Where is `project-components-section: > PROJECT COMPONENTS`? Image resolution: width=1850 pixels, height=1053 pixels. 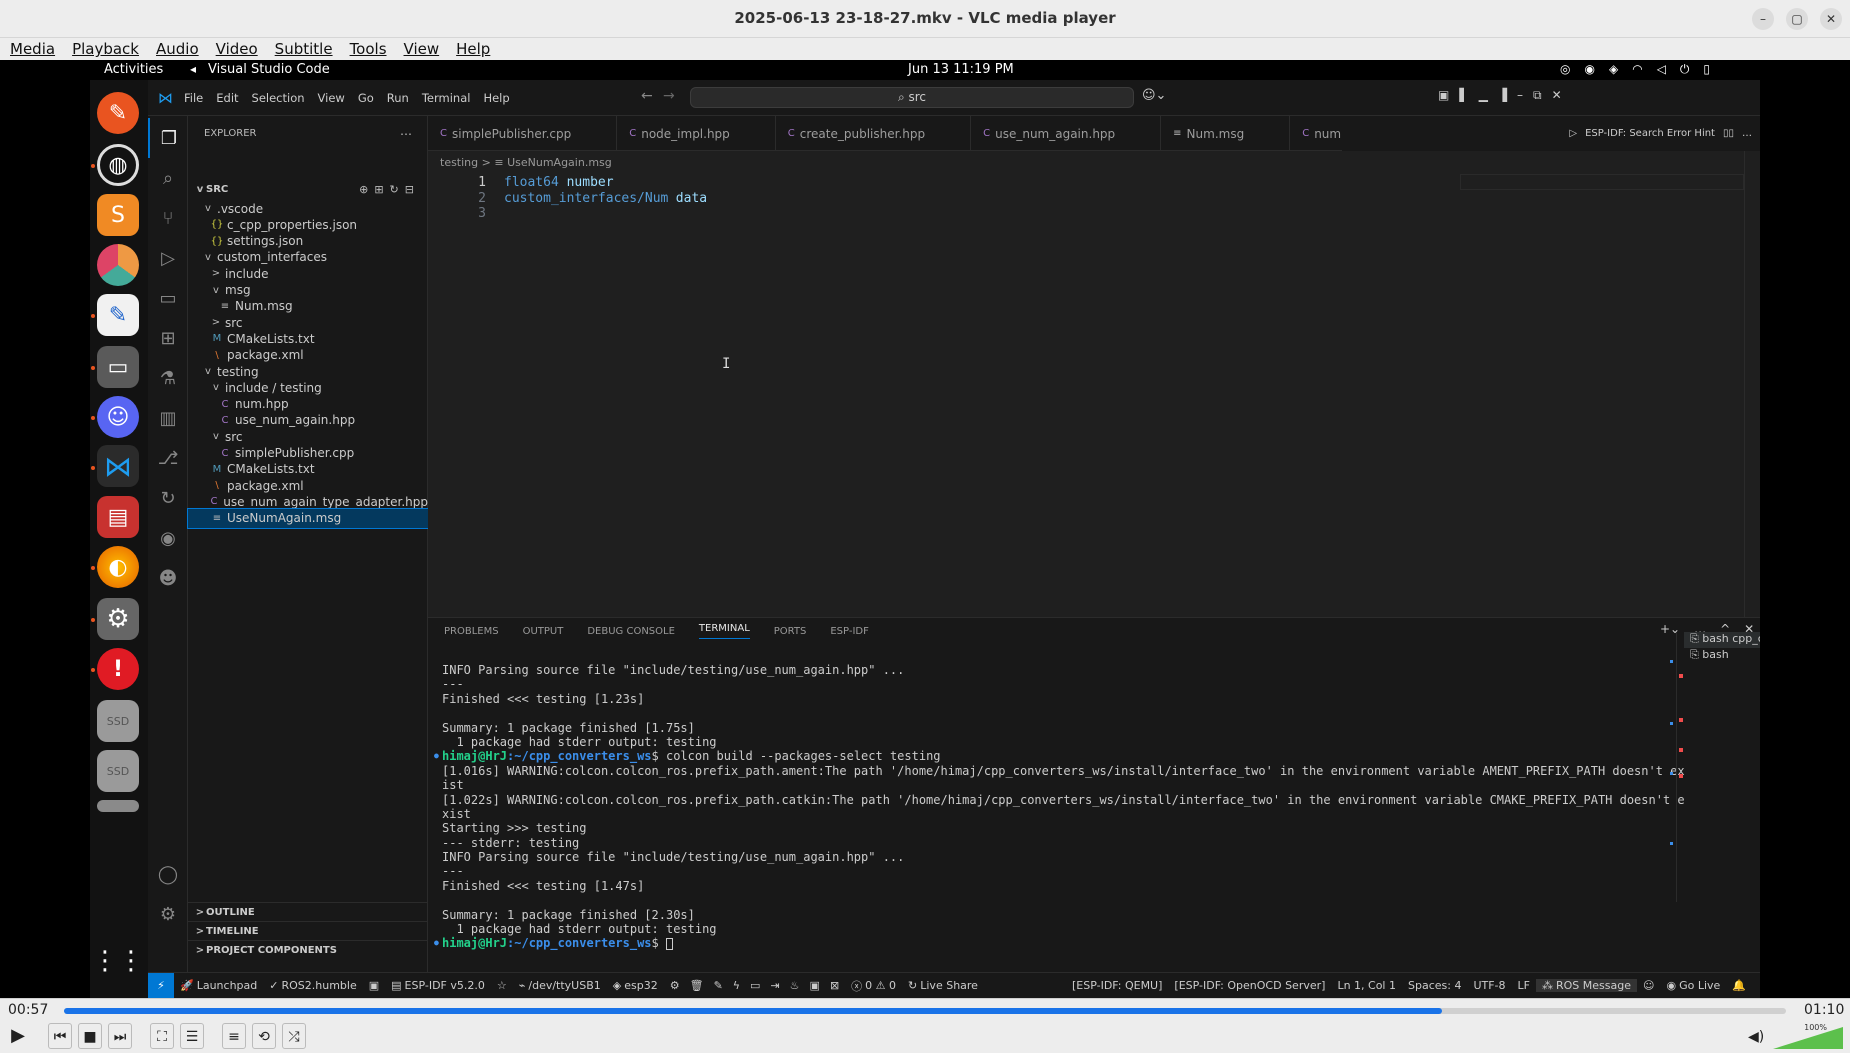 project-components-section: > PROJECT COMPONENTS is located at coordinates (308, 949).